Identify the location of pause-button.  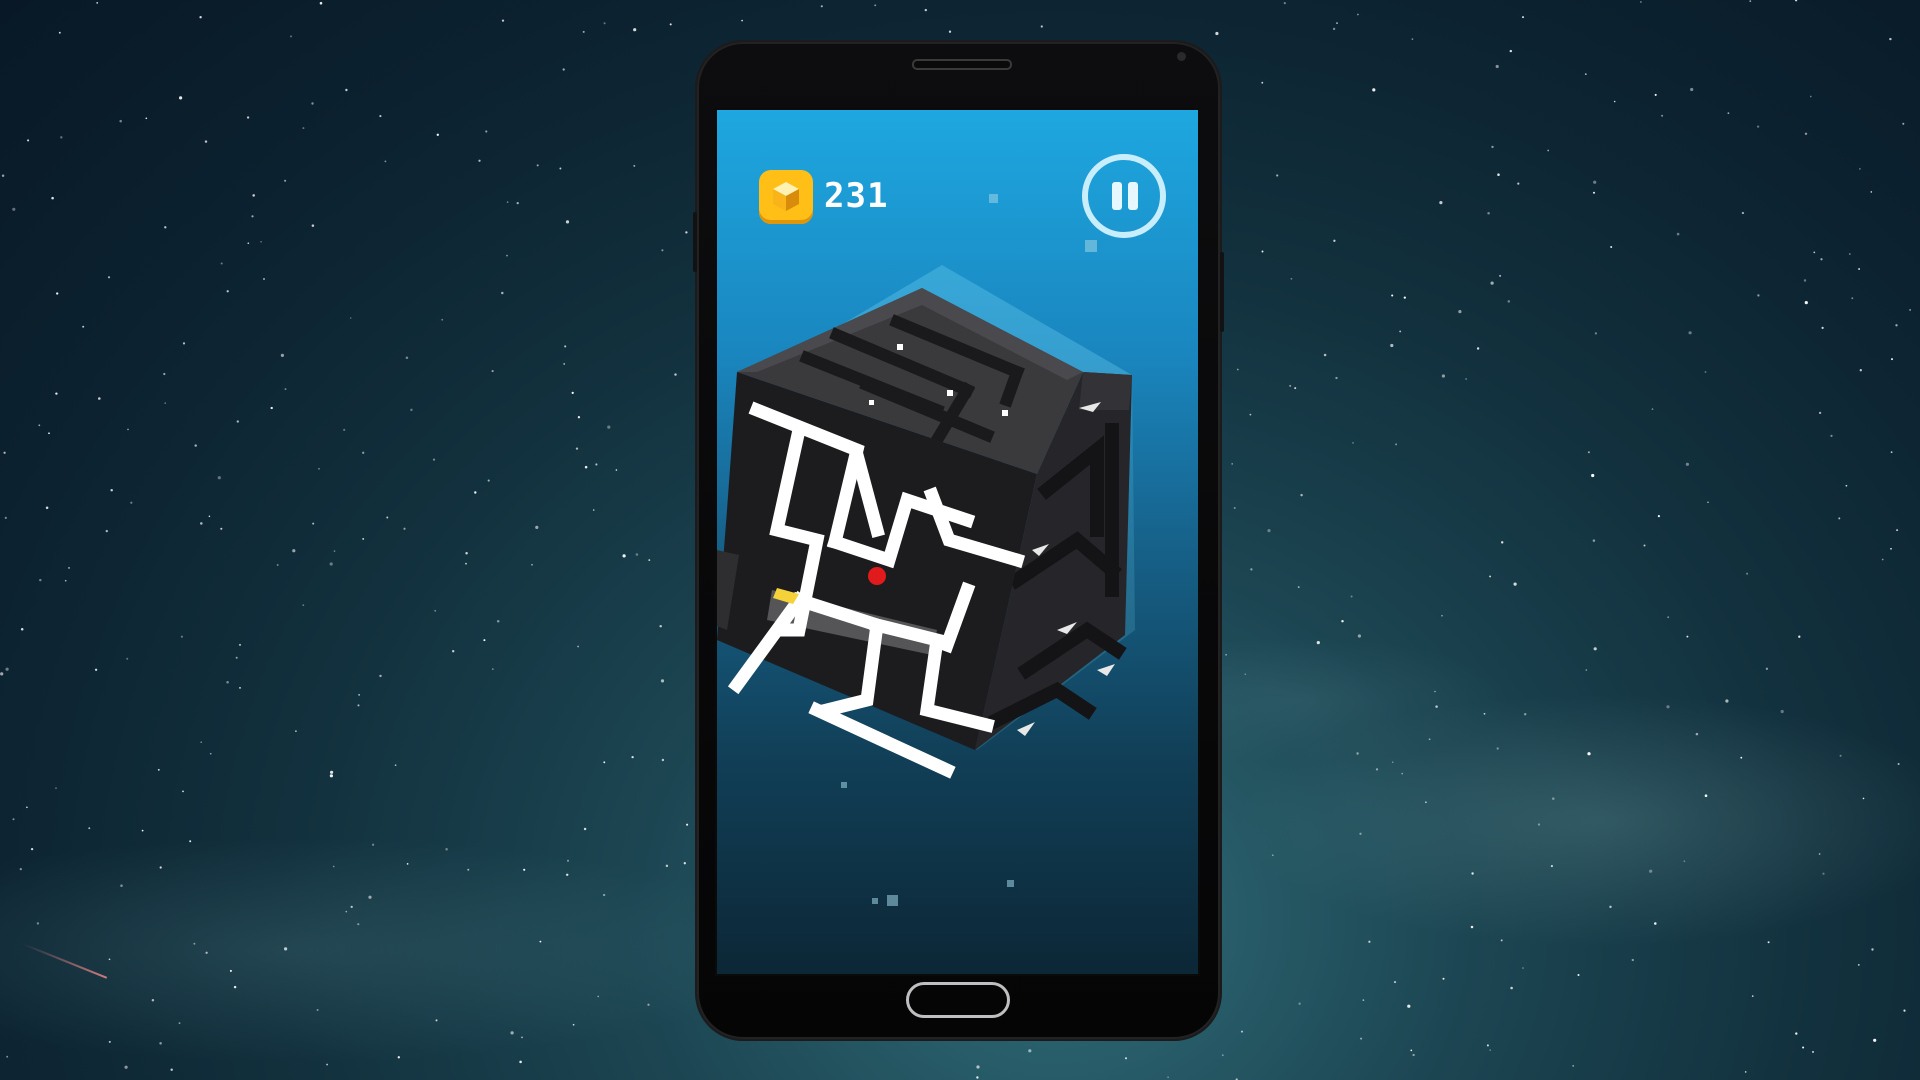
(1124, 196).